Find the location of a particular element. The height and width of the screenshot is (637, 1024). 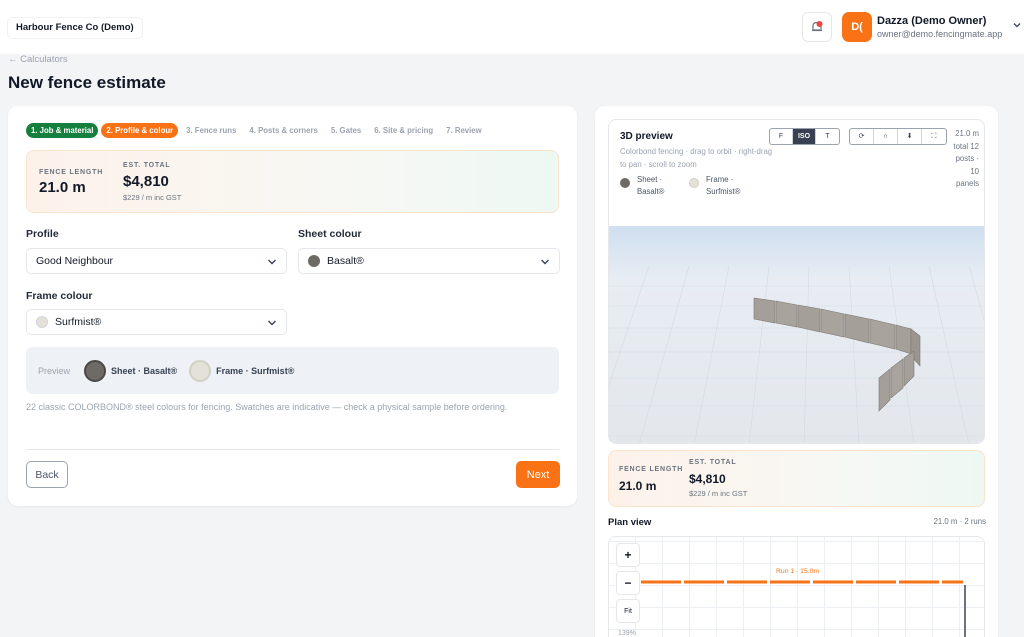

legend-frame: Frame · Surfmist® is located at coordinates (718, 186).